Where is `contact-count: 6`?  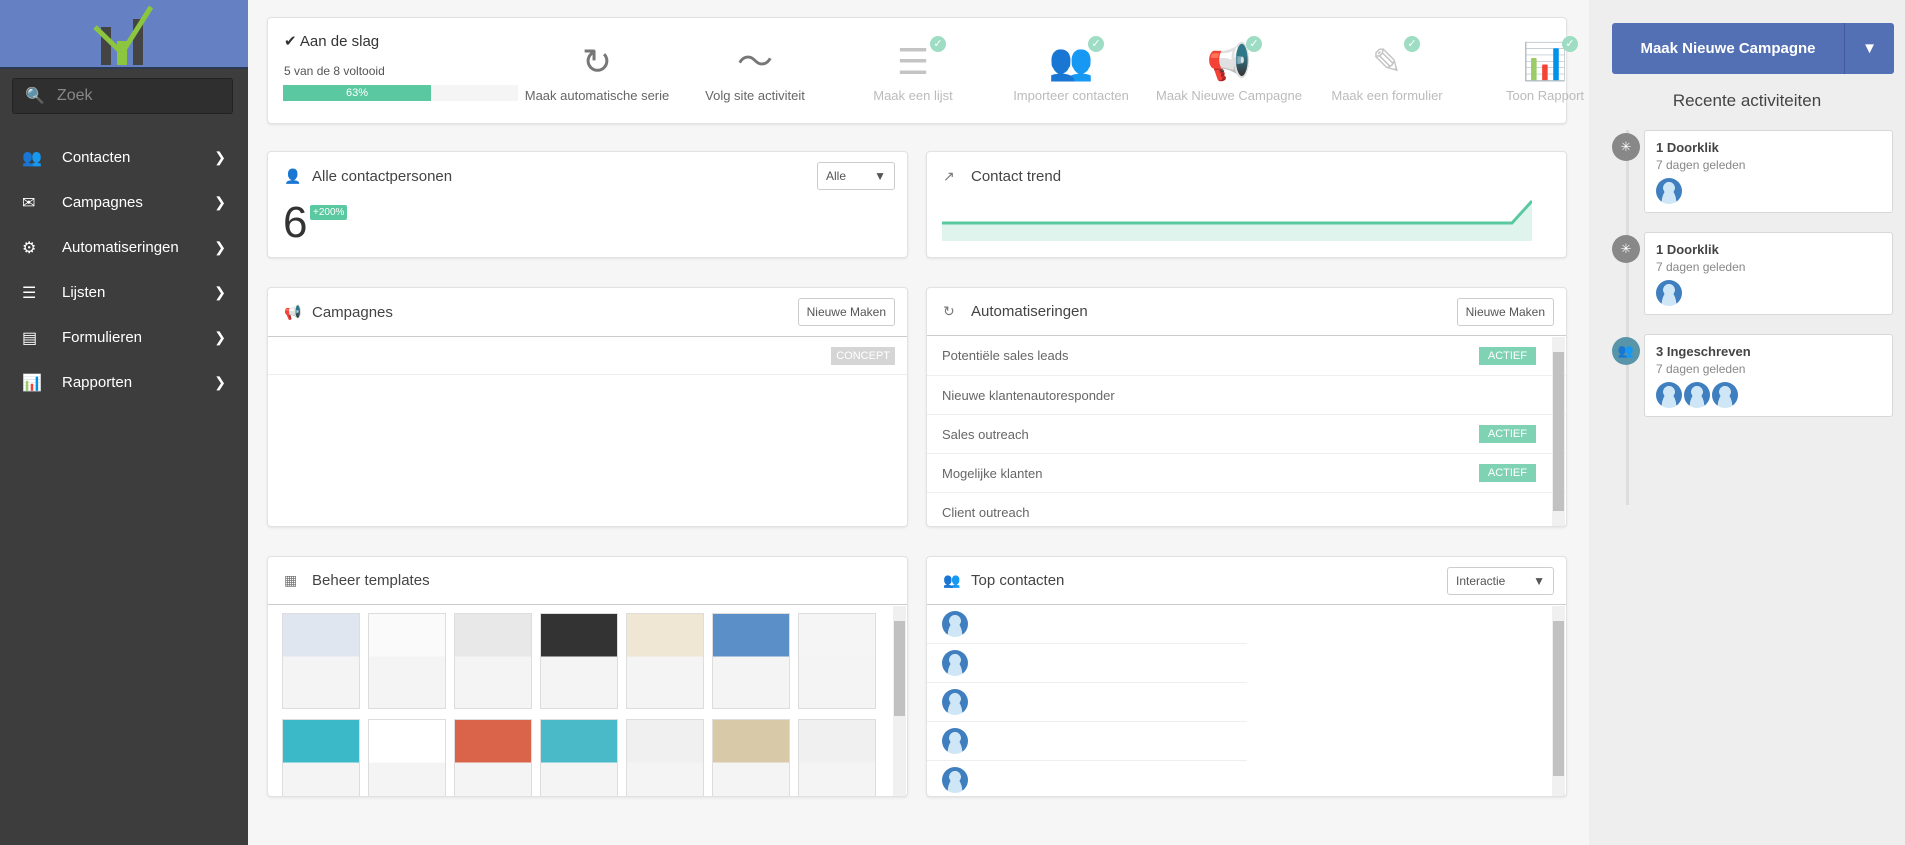
contact-count: 6 is located at coordinates (295, 222).